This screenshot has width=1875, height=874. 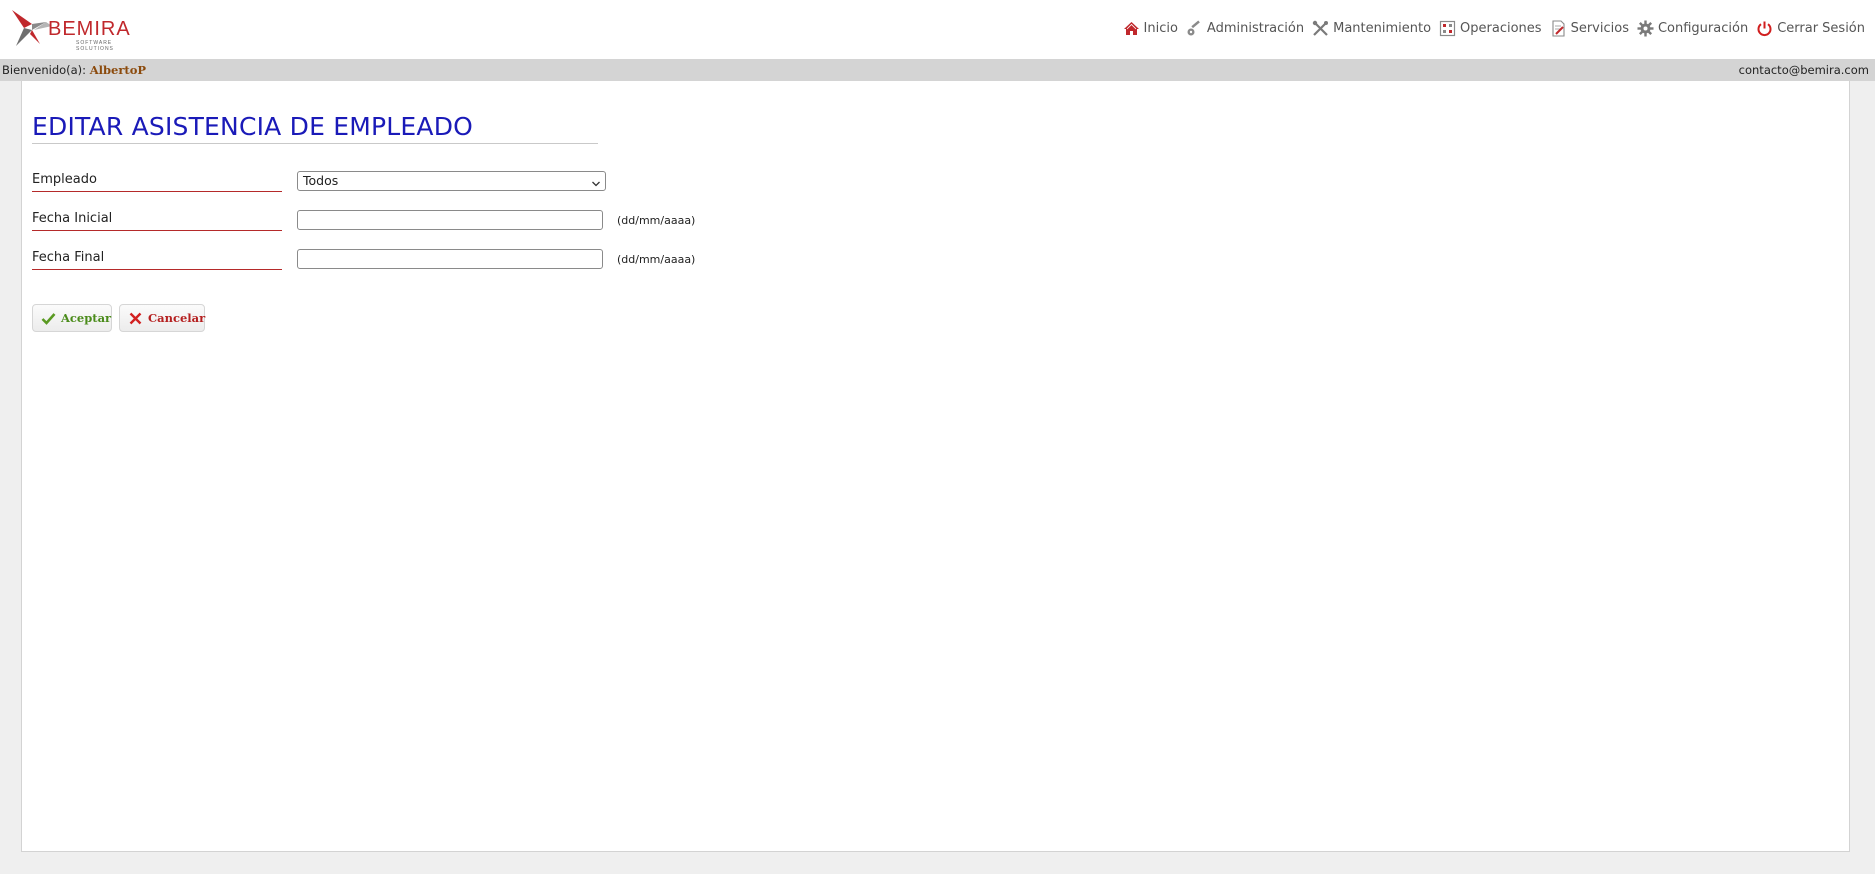 What do you see at coordinates (48, 318) in the screenshot?
I see `check-icon` at bounding box center [48, 318].